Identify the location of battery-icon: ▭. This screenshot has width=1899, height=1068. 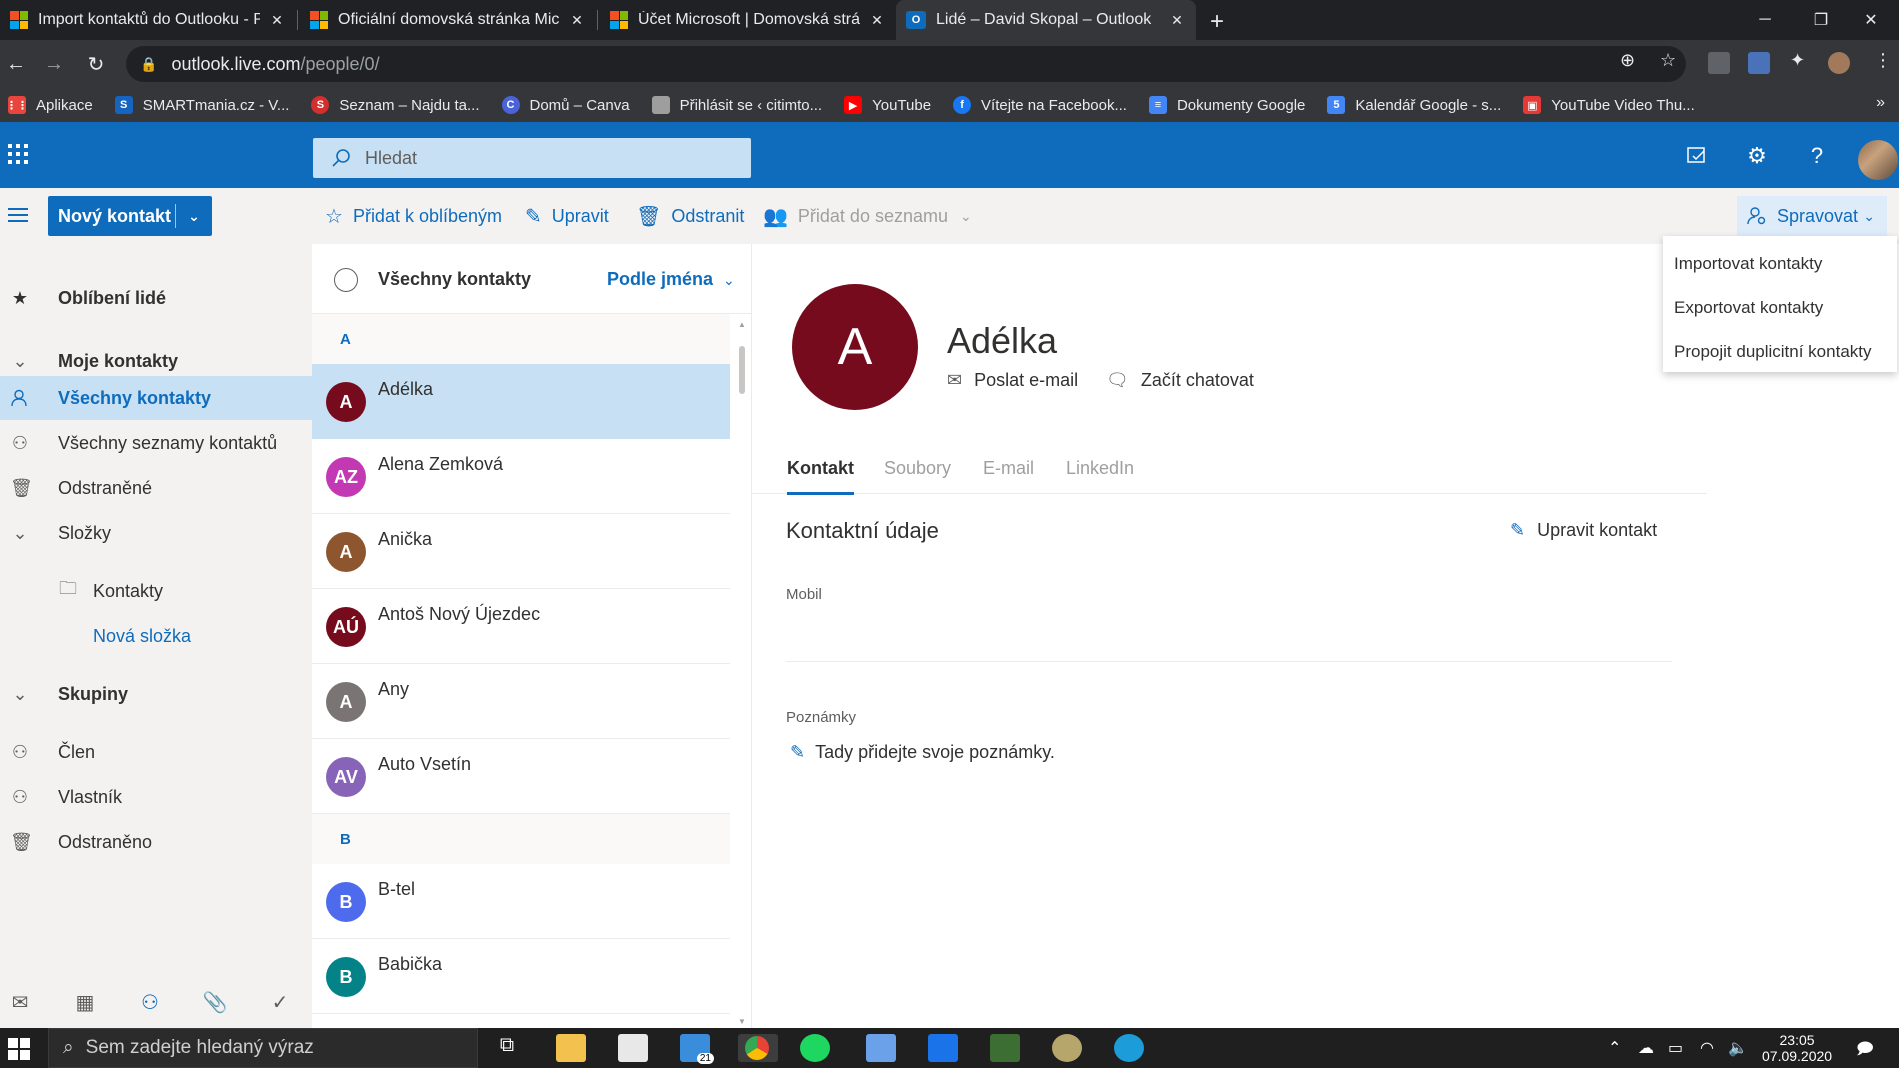
(1675, 1048).